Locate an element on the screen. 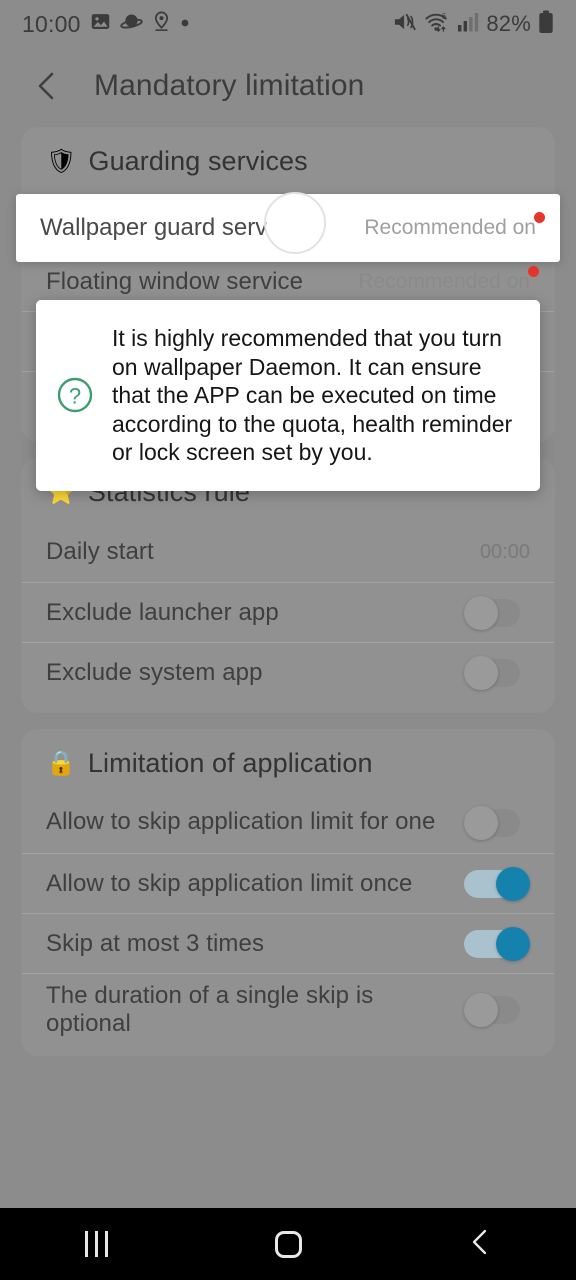  home-icon is located at coordinates (288, 1244).